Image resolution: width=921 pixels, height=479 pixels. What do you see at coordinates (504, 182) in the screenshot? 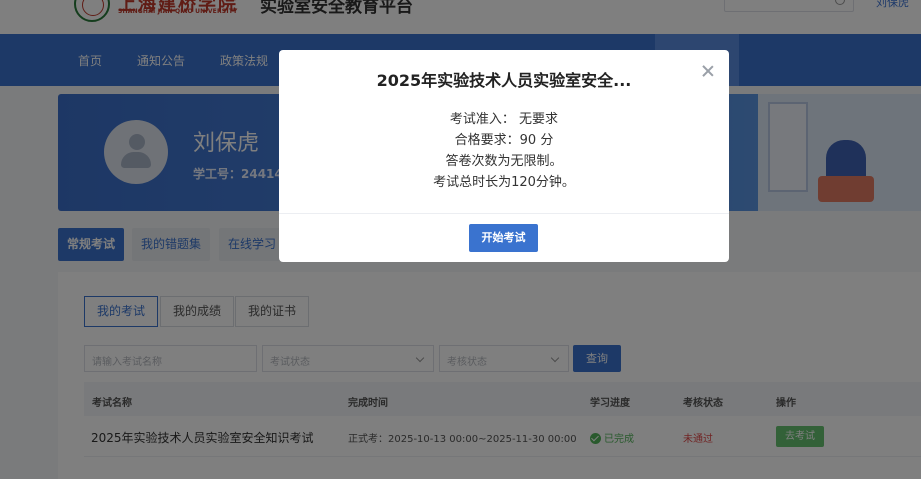
I see `dialog-line-duration: 考试总时长为120分钟。` at bounding box center [504, 182].